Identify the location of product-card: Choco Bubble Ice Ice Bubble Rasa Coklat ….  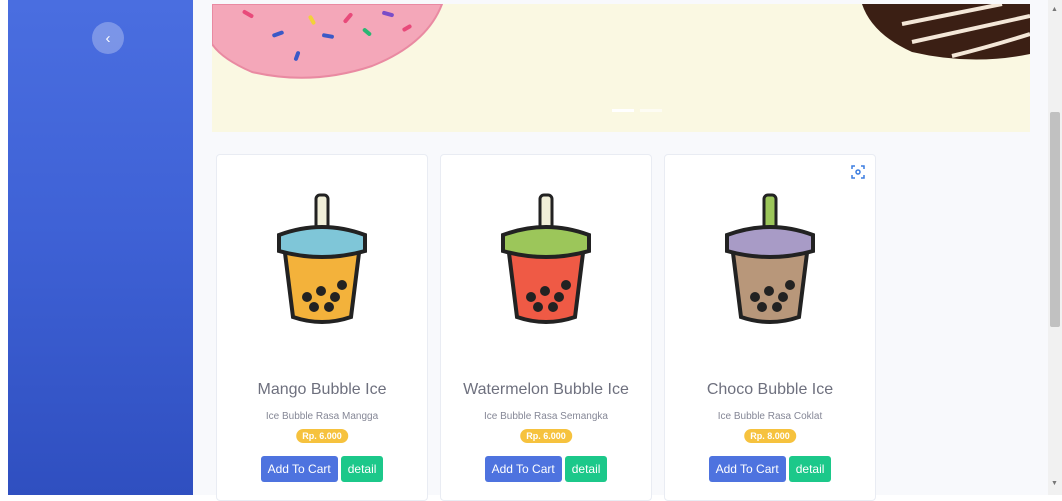
(770, 327).